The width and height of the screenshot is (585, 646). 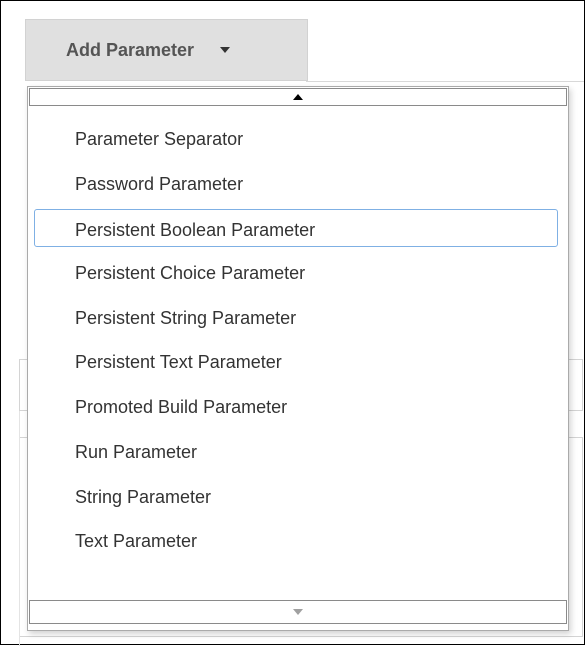 What do you see at coordinates (298, 139) in the screenshot?
I see `menu-item: Parameter Separator` at bounding box center [298, 139].